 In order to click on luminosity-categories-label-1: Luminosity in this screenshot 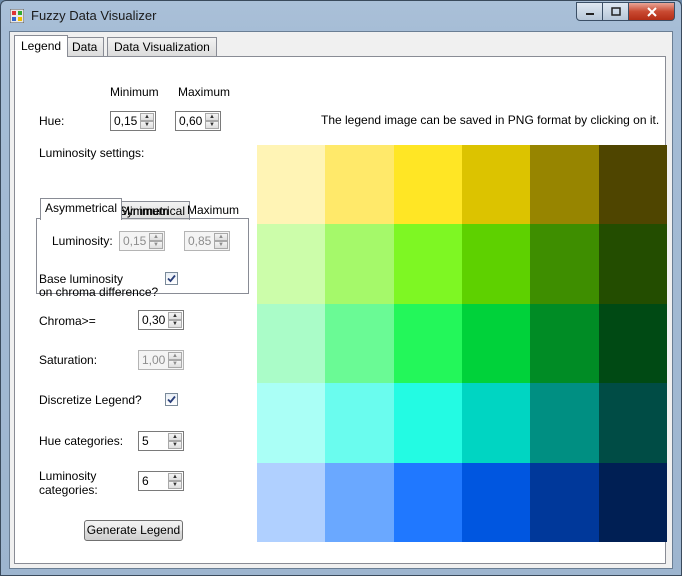, I will do `click(68, 476)`.